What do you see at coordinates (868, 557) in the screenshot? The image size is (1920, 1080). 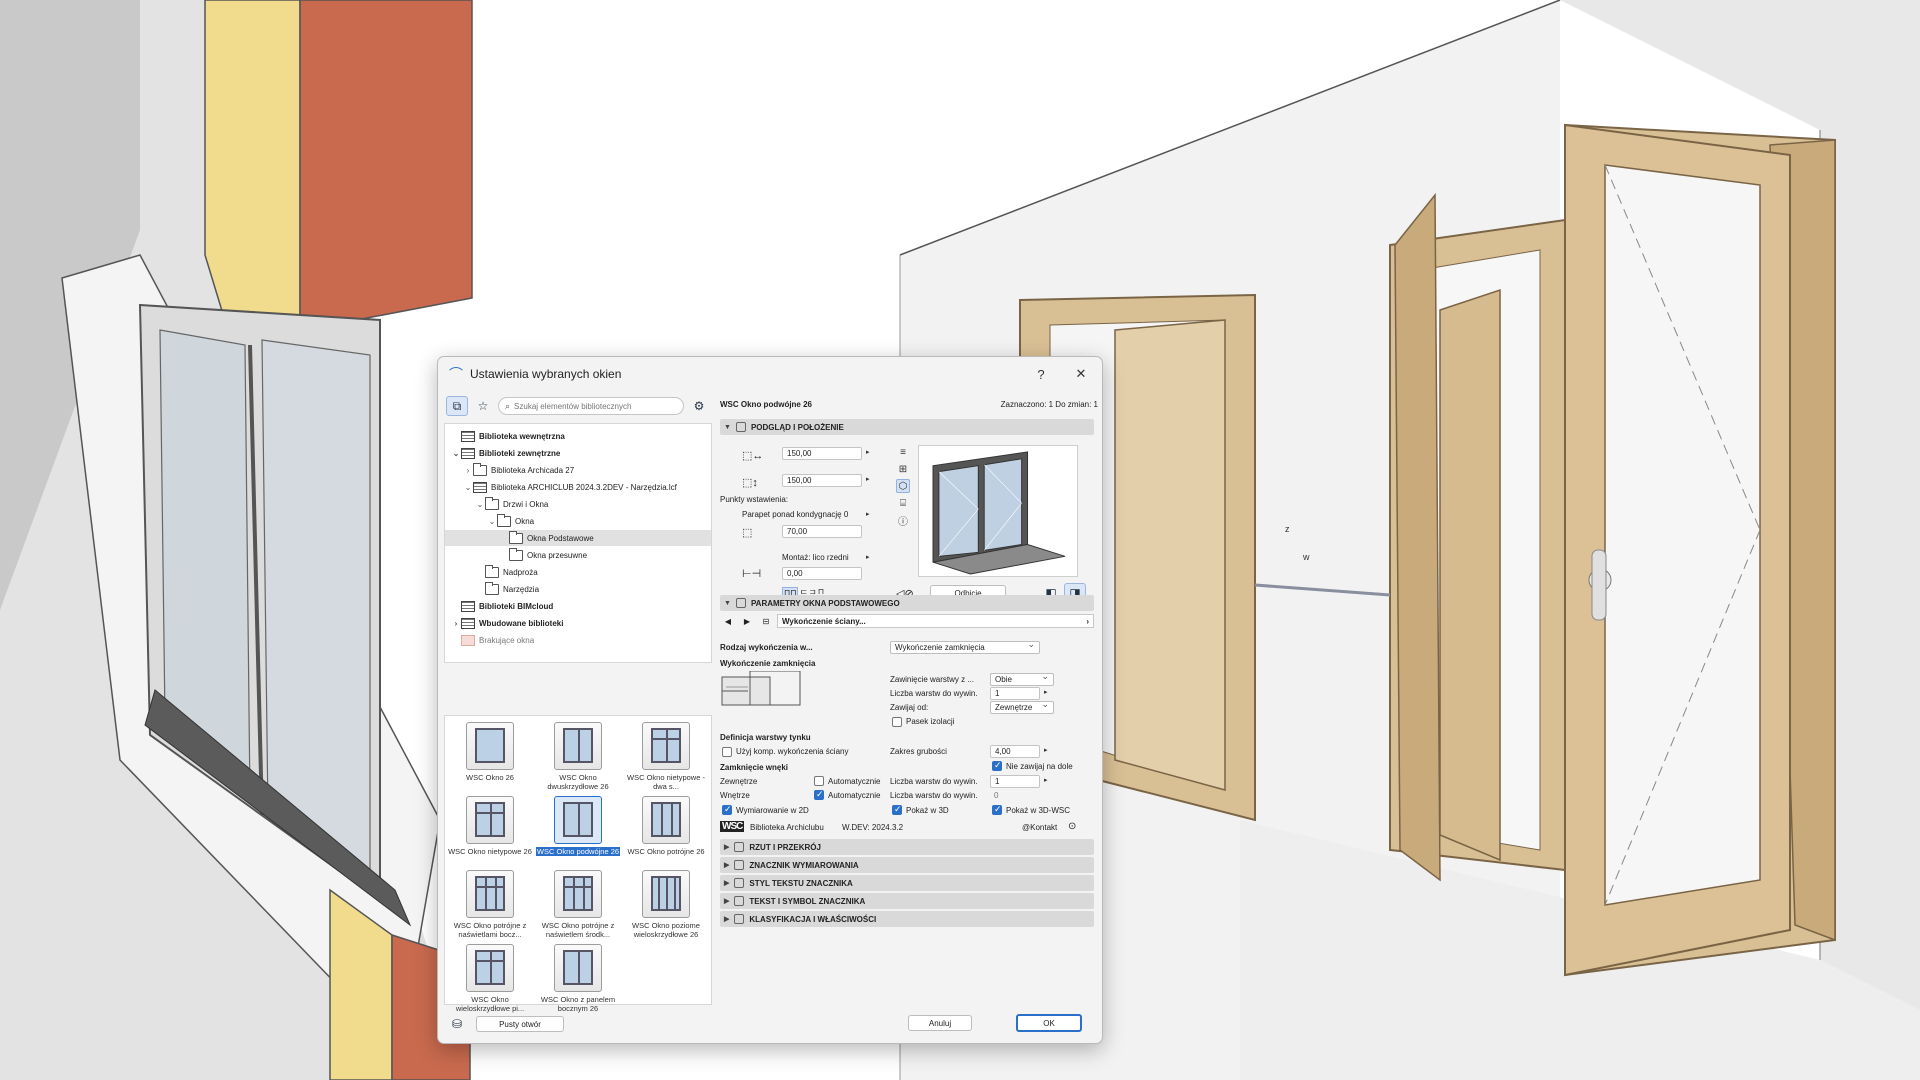 I see `mount-arrow-icon: ▸` at bounding box center [868, 557].